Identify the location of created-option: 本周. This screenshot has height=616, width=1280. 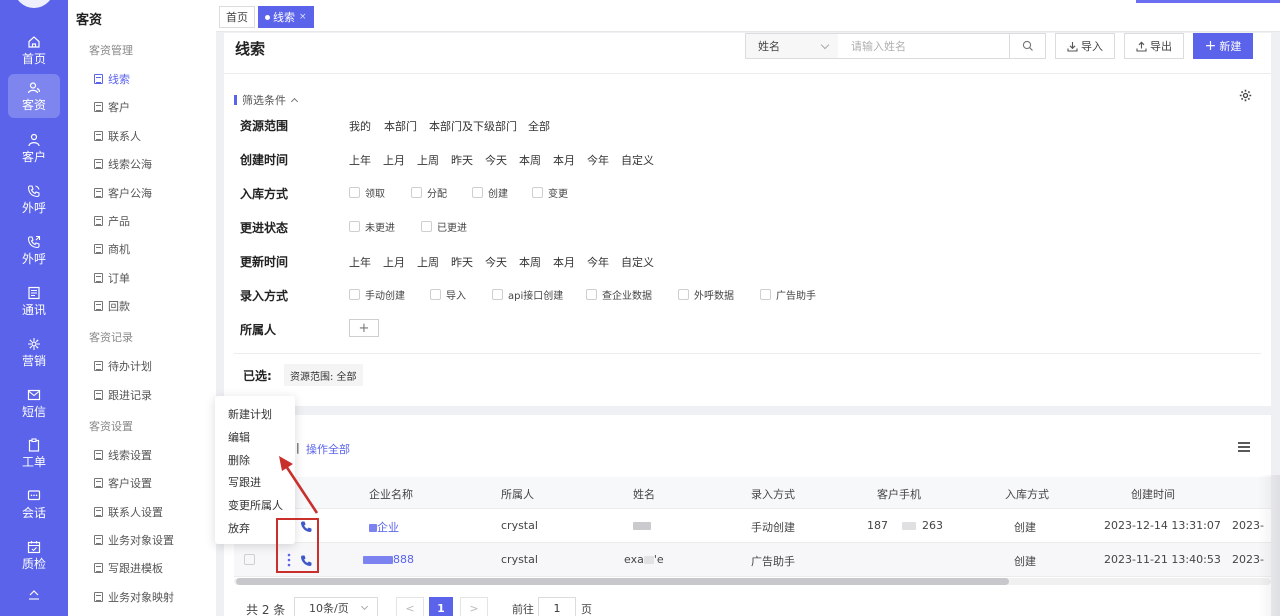
(530, 160).